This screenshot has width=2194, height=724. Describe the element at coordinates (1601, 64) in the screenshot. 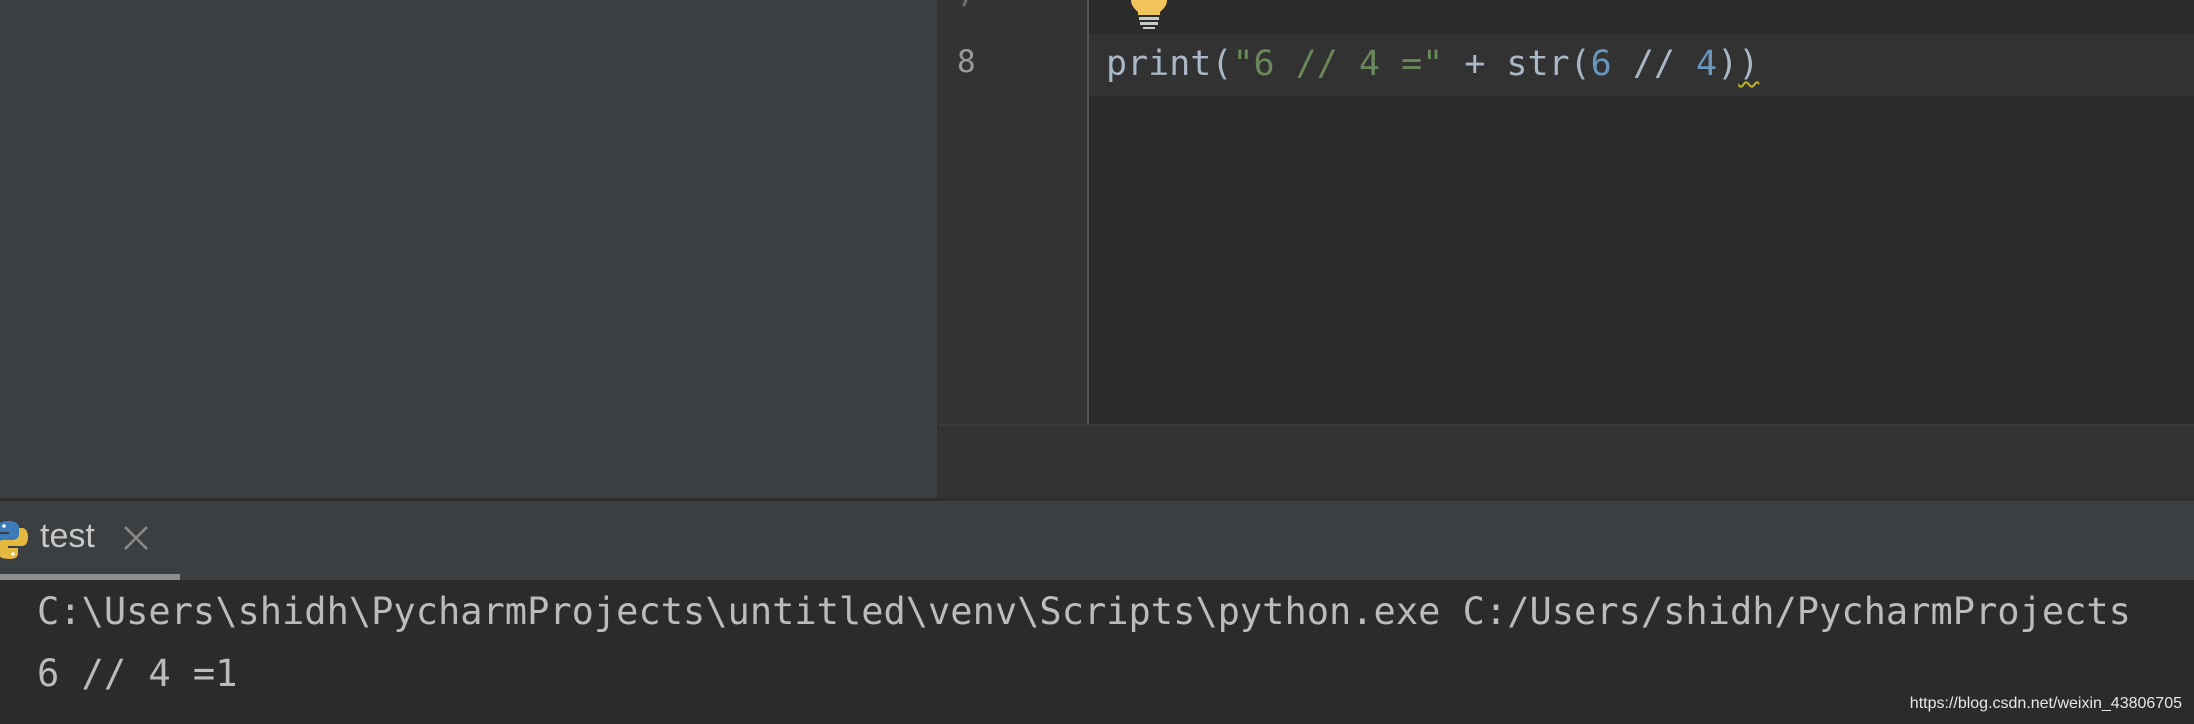

I see `code-token-number: 6` at that location.